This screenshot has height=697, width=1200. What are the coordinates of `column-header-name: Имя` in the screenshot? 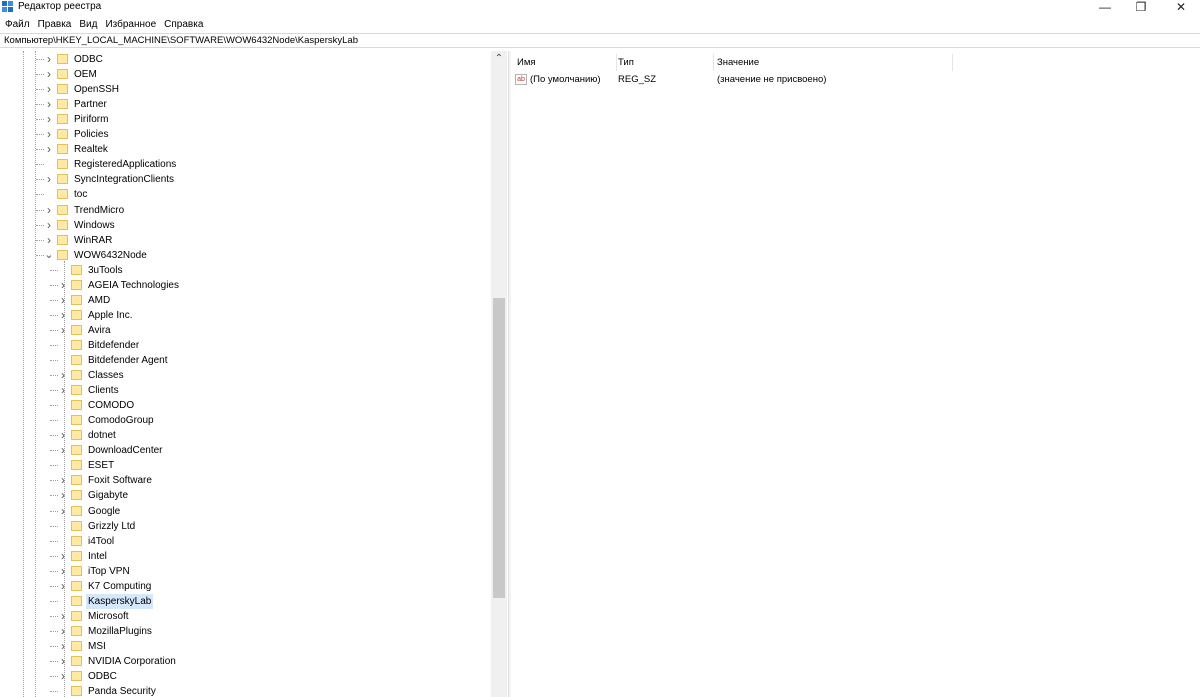 It's located at (567, 62).